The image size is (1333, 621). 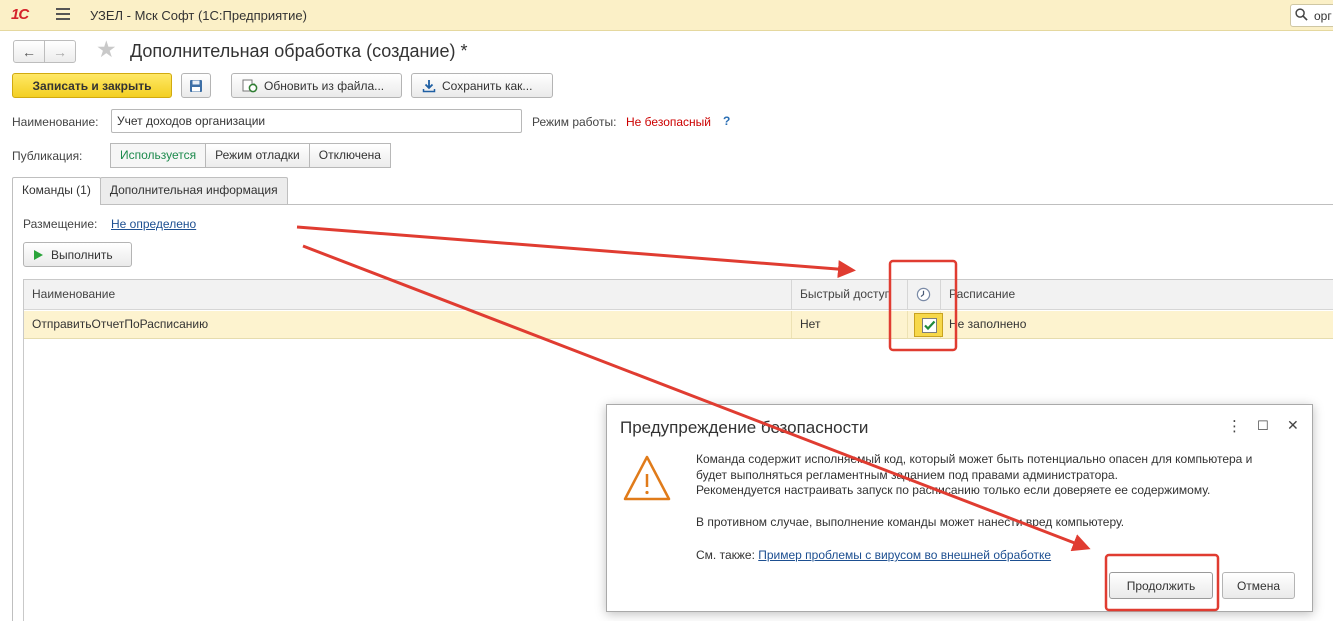 I want to click on see-also-label: См. также:, so click(x=725, y=555).